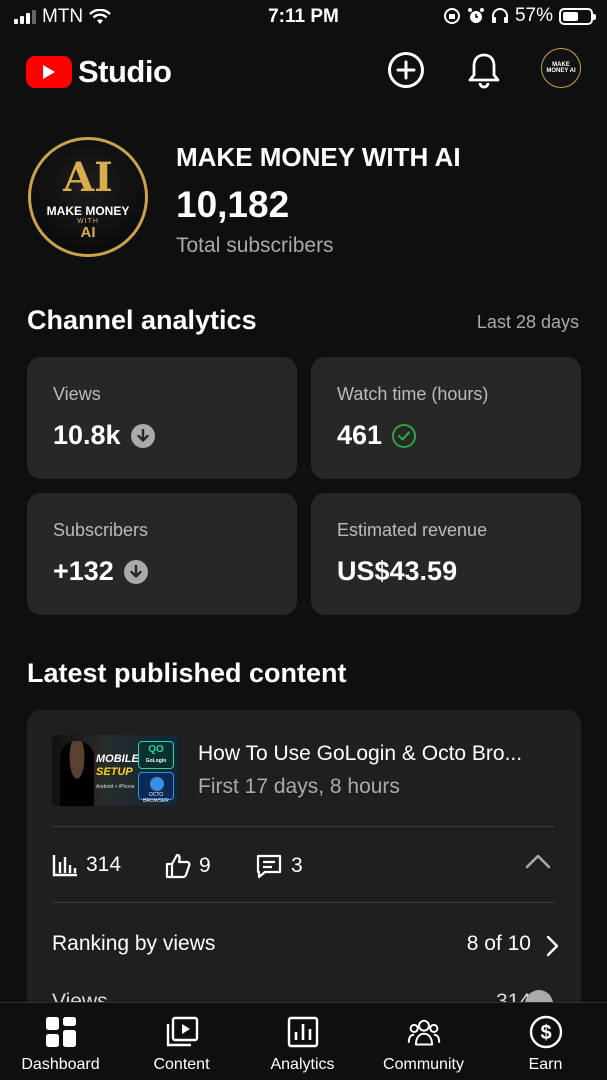 The image size is (607, 1080). Describe the element at coordinates (64, 866) in the screenshot. I see `bar-chart-icon` at that location.